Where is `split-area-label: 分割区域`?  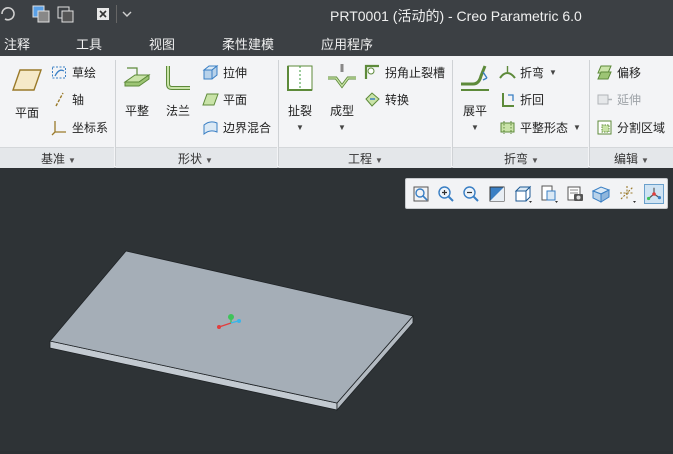 split-area-label: 分割区域 is located at coordinates (641, 127).